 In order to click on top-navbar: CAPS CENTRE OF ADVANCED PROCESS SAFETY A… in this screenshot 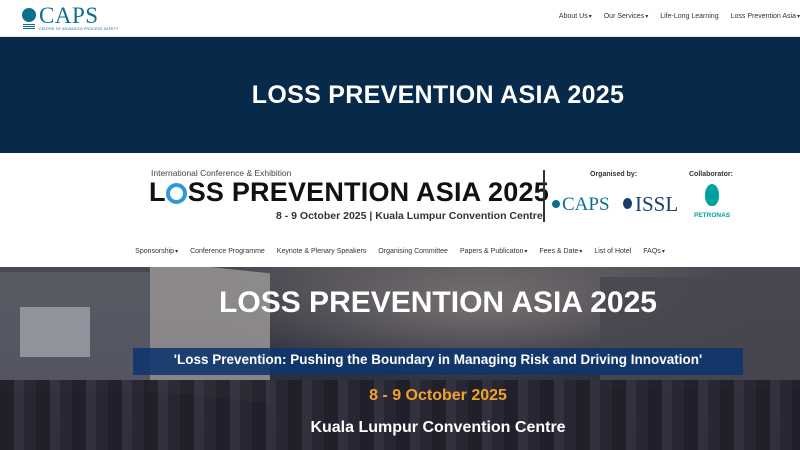, I will do `click(400, 18)`.